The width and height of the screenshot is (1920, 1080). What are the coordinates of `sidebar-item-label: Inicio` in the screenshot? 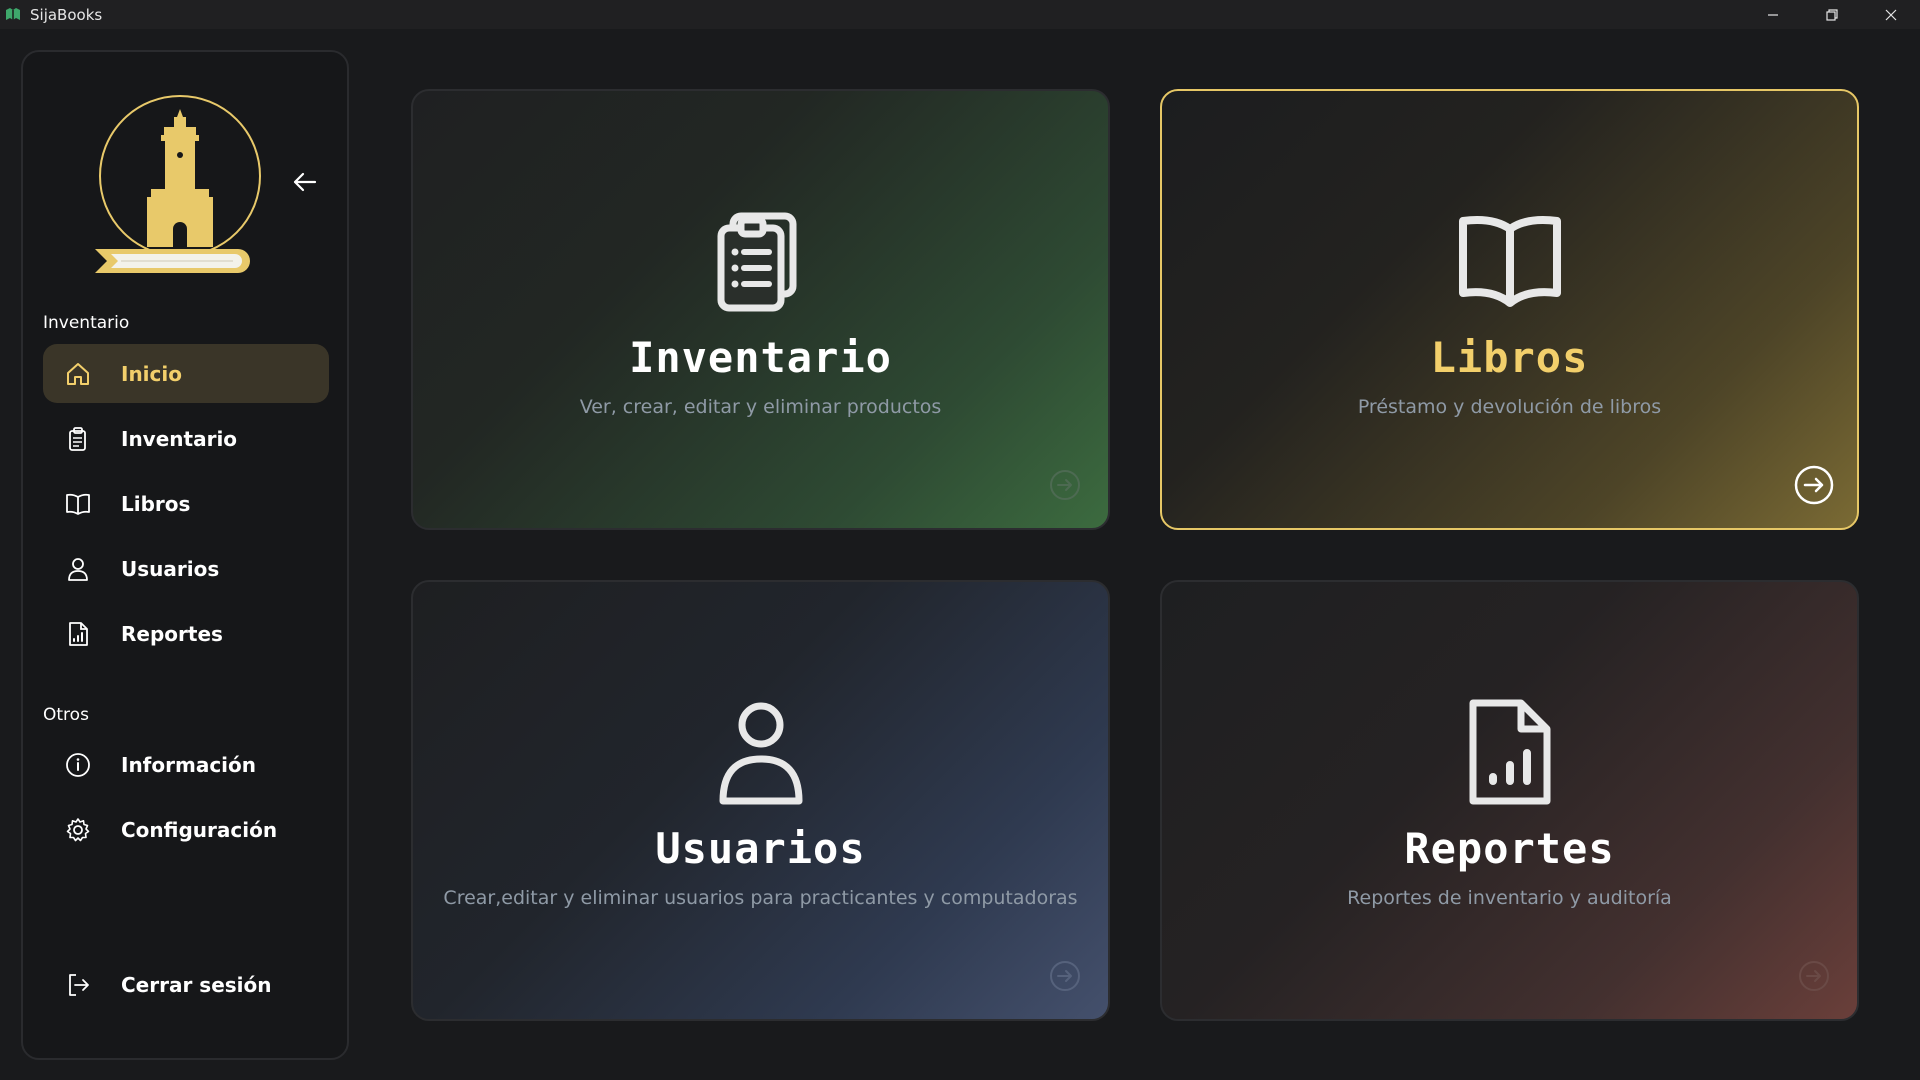 It's located at (151, 373).